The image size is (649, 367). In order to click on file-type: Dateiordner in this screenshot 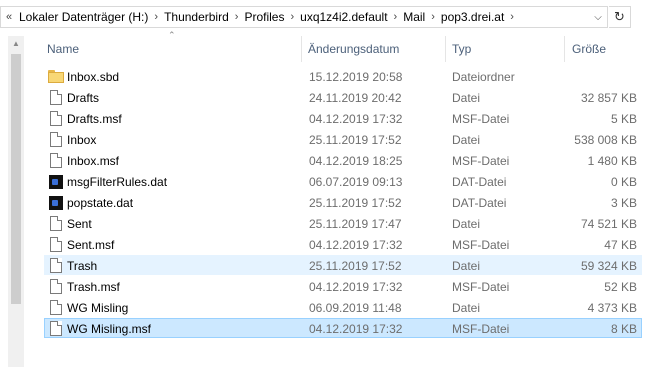, I will do `click(483, 77)`.